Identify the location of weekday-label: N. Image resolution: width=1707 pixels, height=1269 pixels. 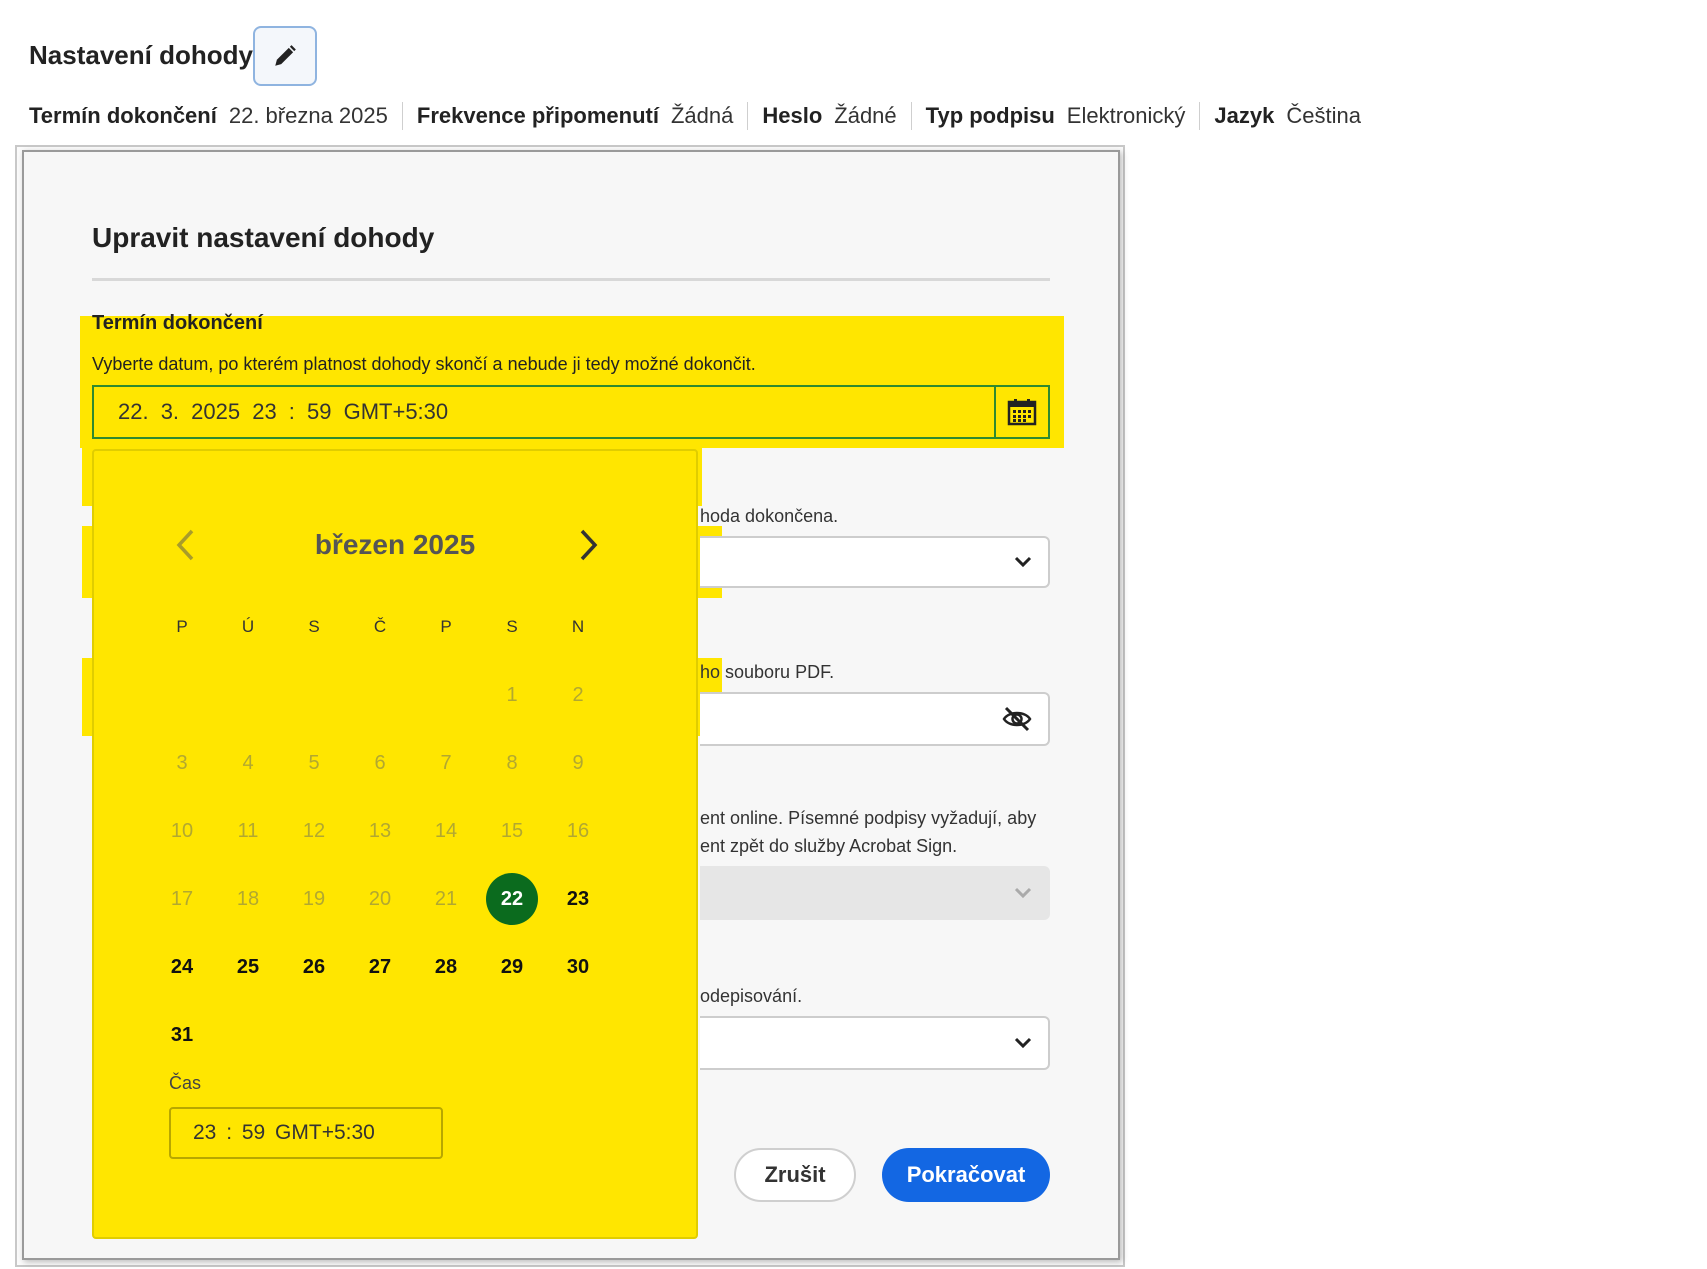
(578, 626).